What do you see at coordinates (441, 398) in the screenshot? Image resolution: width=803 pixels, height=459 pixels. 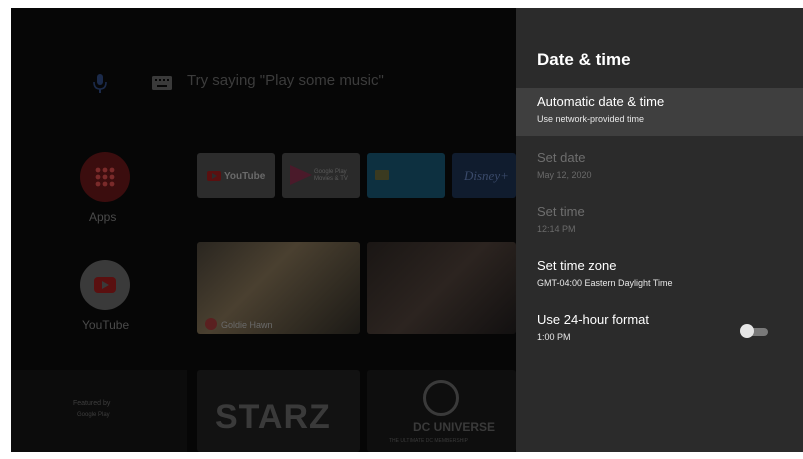 I see `dc-logo-icon` at bounding box center [441, 398].